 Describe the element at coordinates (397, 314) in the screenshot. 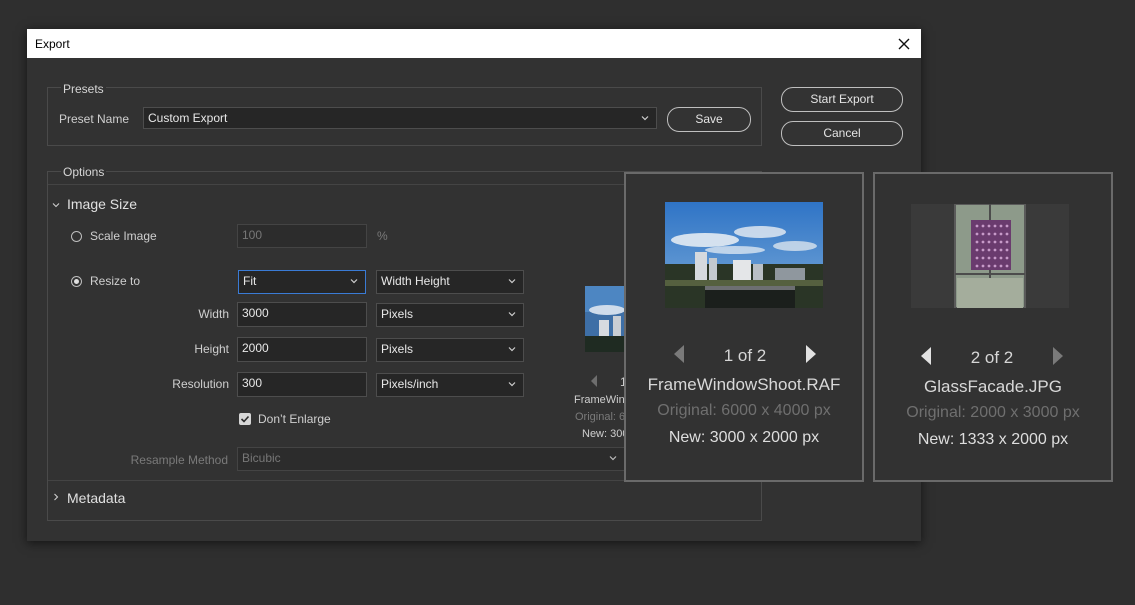

I see `width-unit-value: Pixels` at that location.